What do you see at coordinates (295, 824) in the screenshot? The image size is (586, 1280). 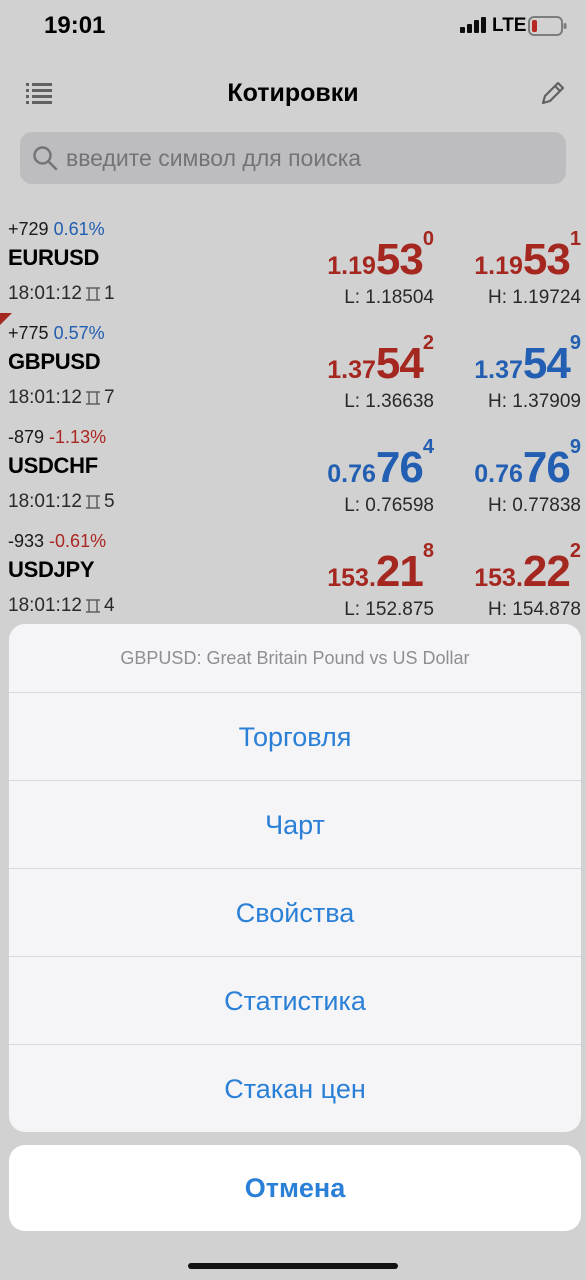 I see `action-chart-button: Чарт` at bounding box center [295, 824].